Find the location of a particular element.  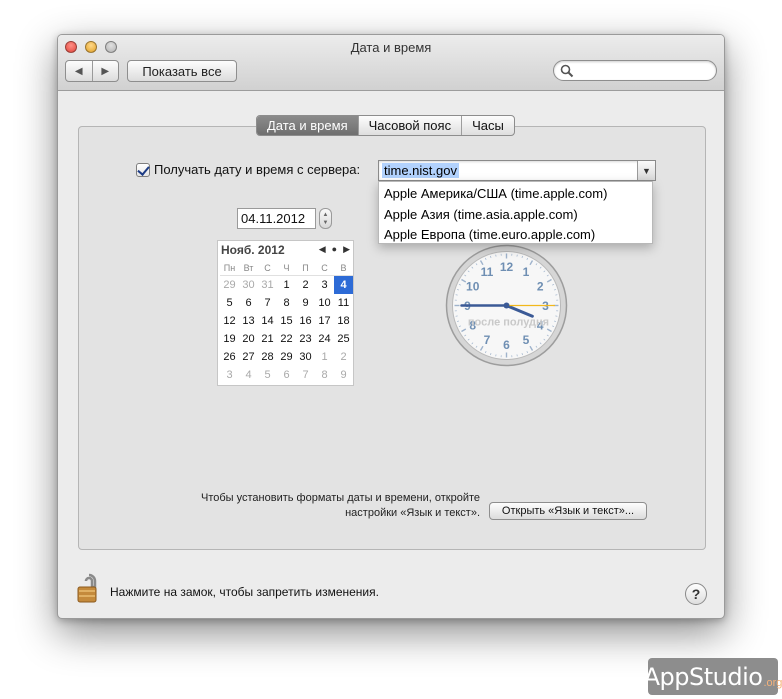

show-all-button: Показать все is located at coordinates (182, 71).